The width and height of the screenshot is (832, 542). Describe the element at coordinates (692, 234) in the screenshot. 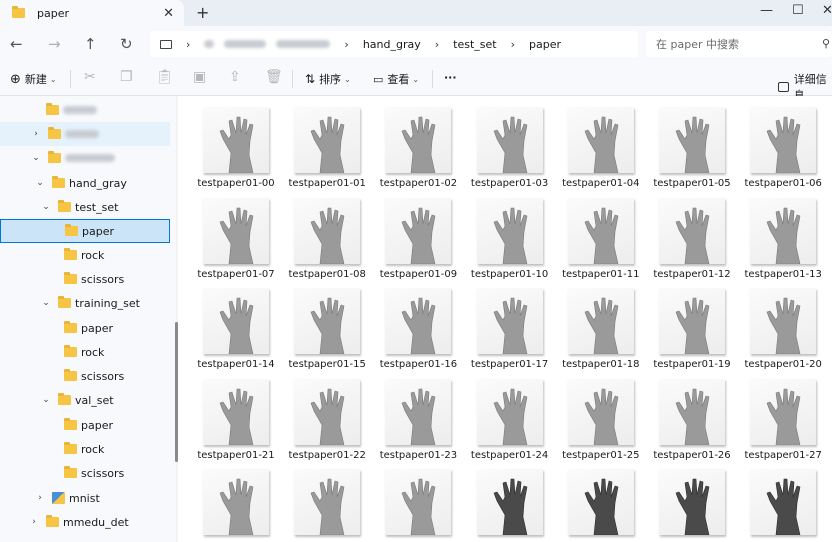

I see `file-item: testpaper01-12` at that location.